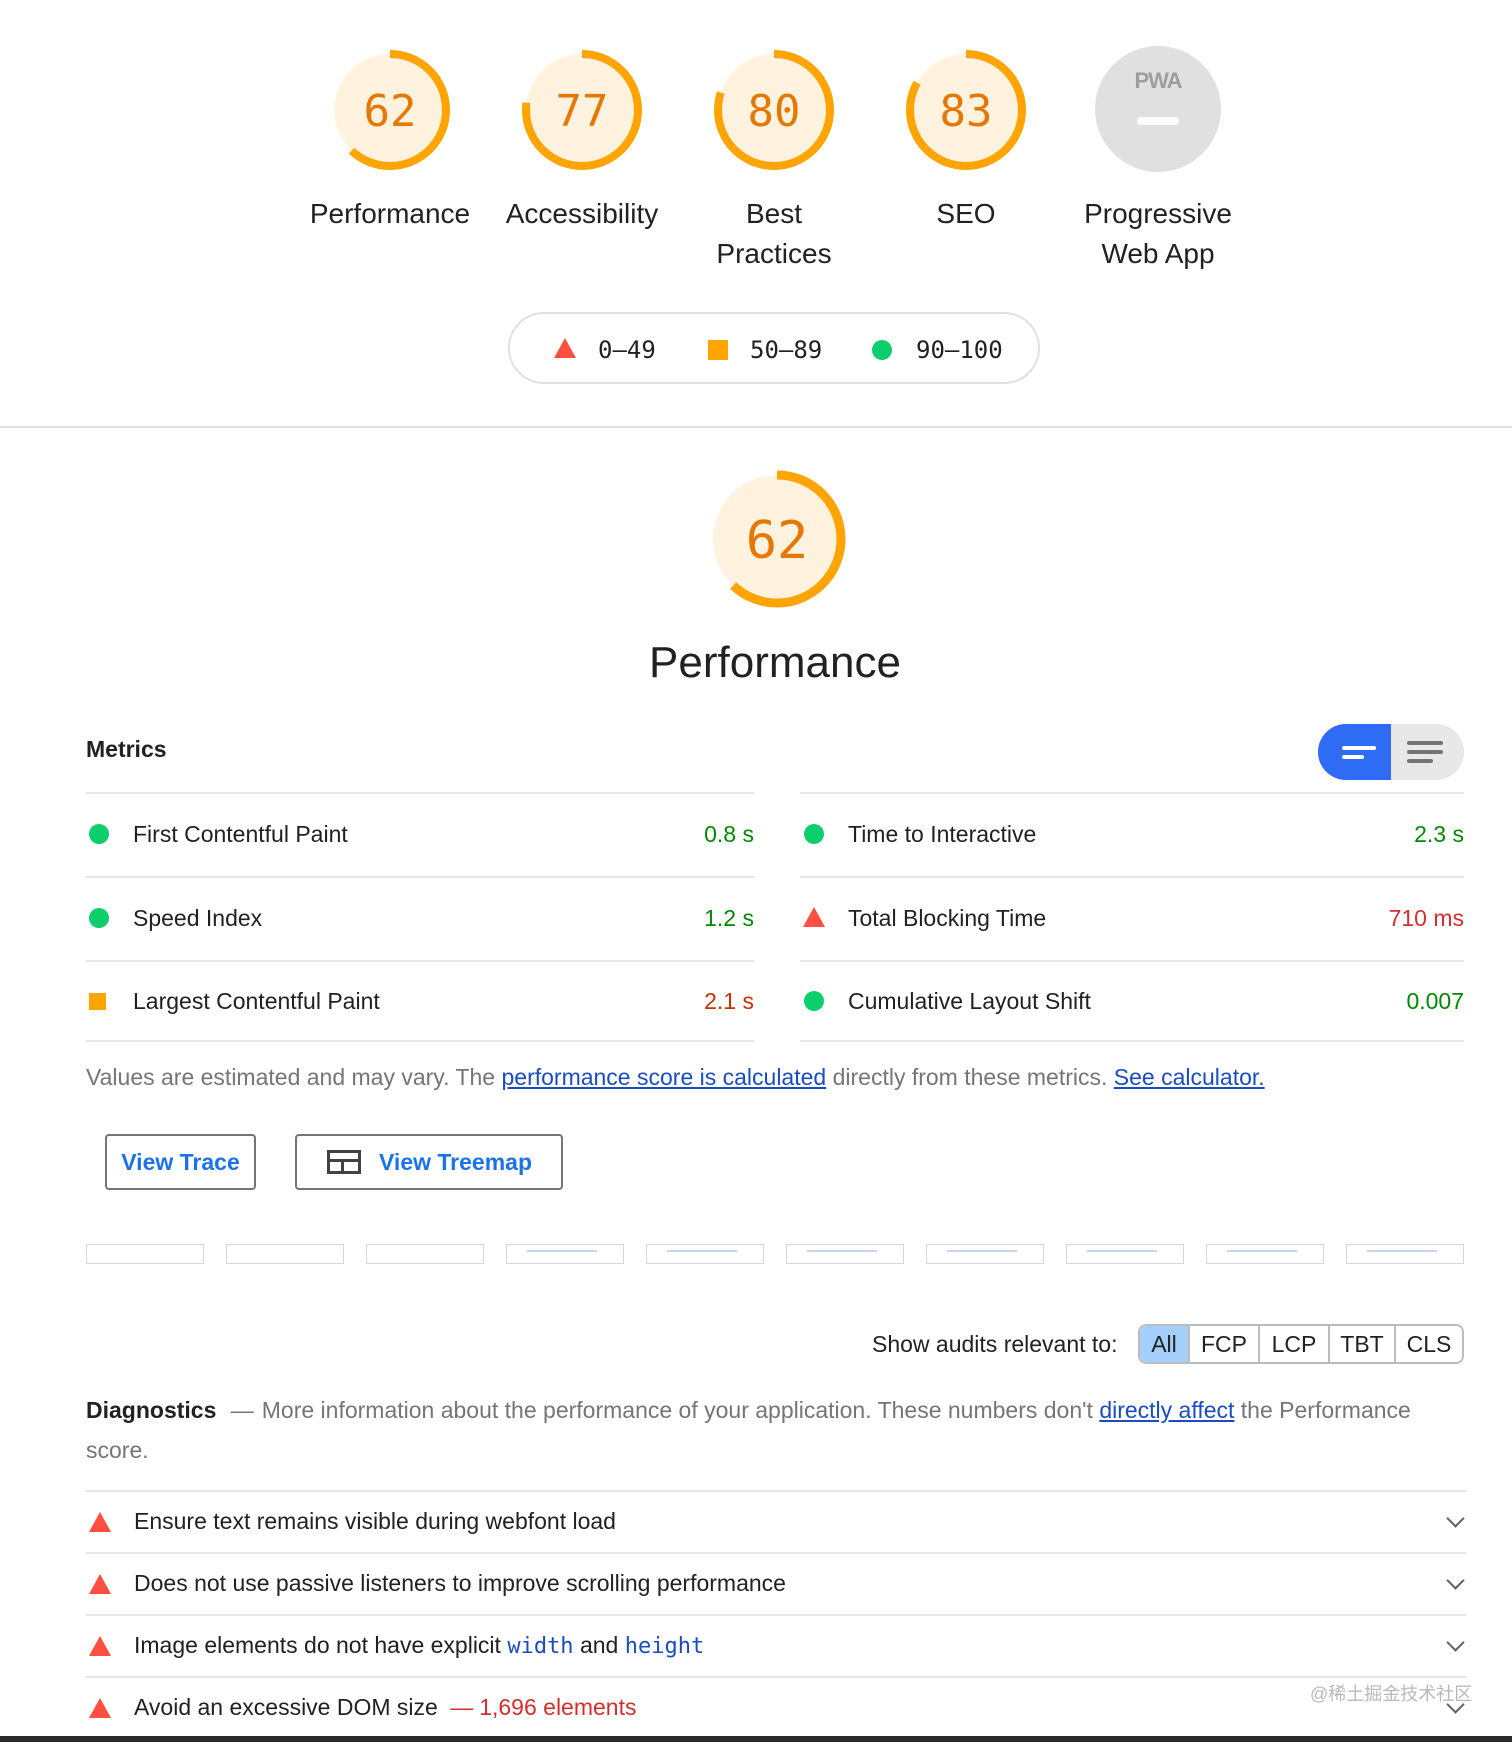 The height and width of the screenshot is (1742, 1512). I want to click on filter-chip-lcp: LCP, so click(1295, 1344).